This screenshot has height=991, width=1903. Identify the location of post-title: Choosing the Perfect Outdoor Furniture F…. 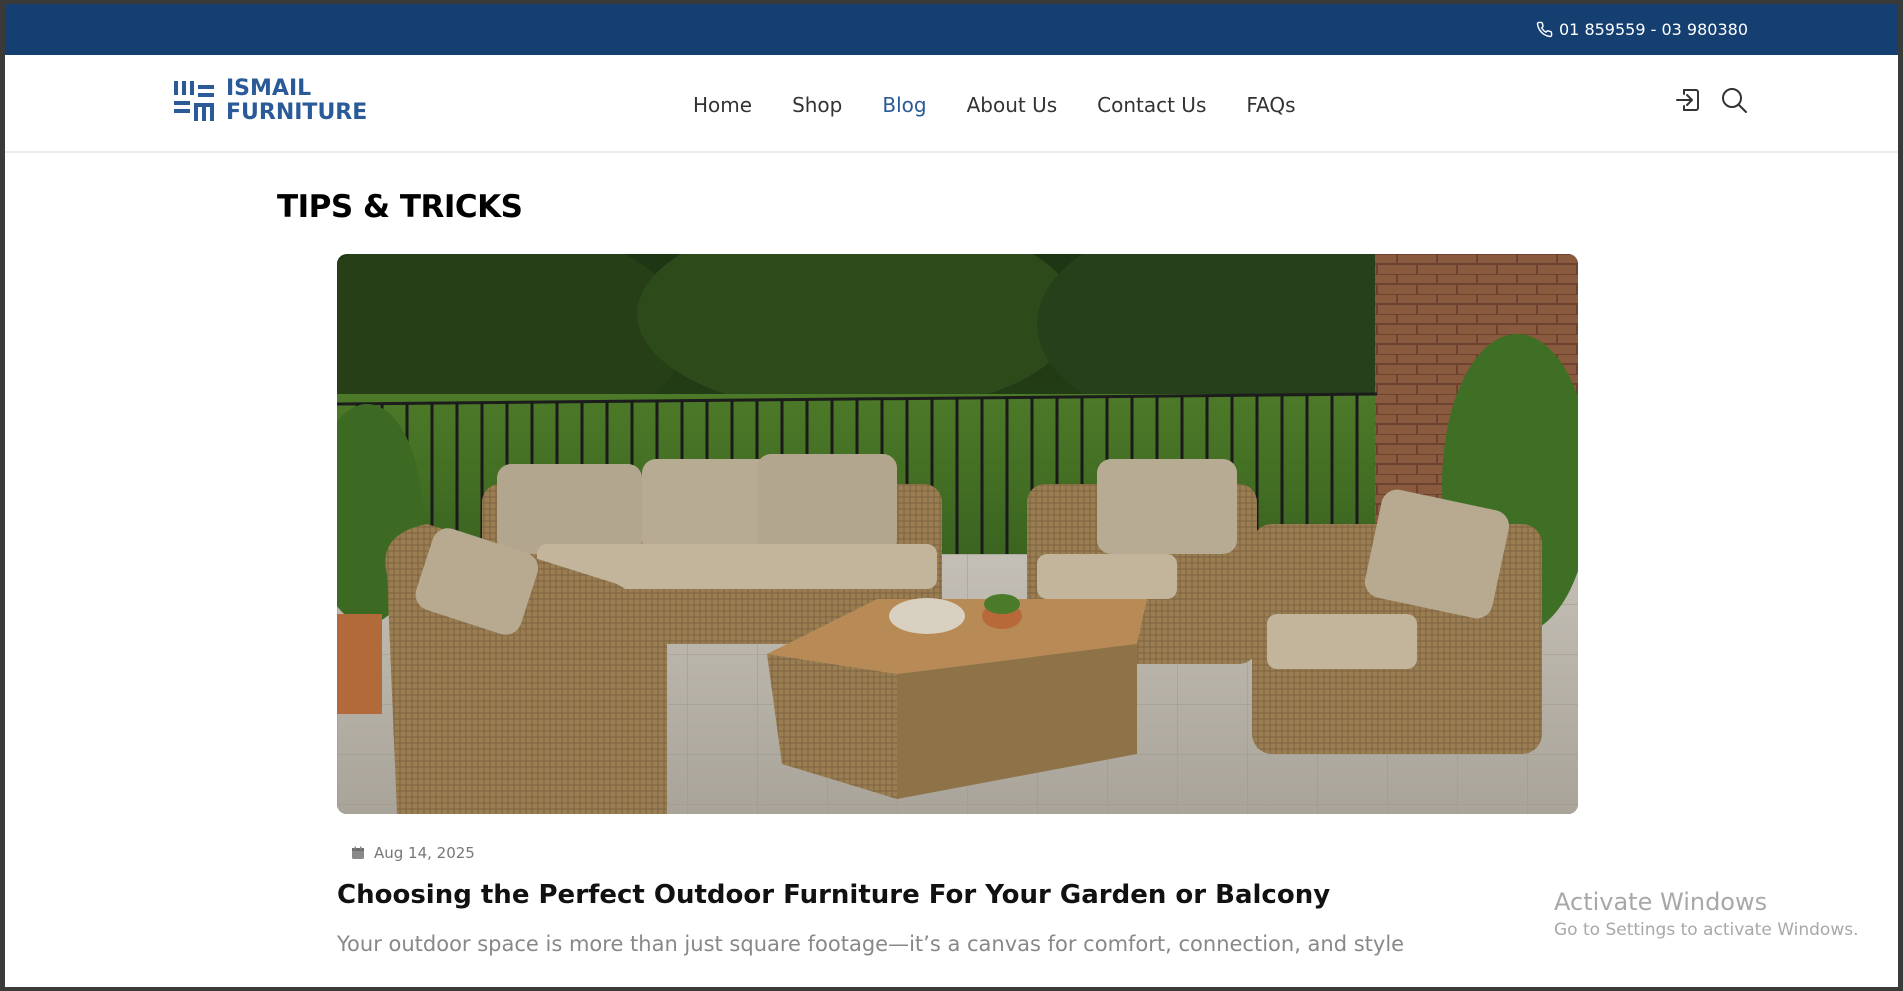
(833, 895).